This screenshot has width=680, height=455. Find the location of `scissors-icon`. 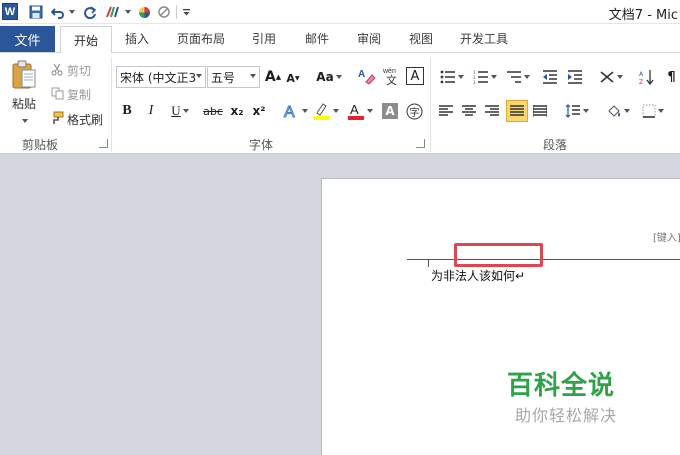

scissors-icon is located at coordinates (57, 69).